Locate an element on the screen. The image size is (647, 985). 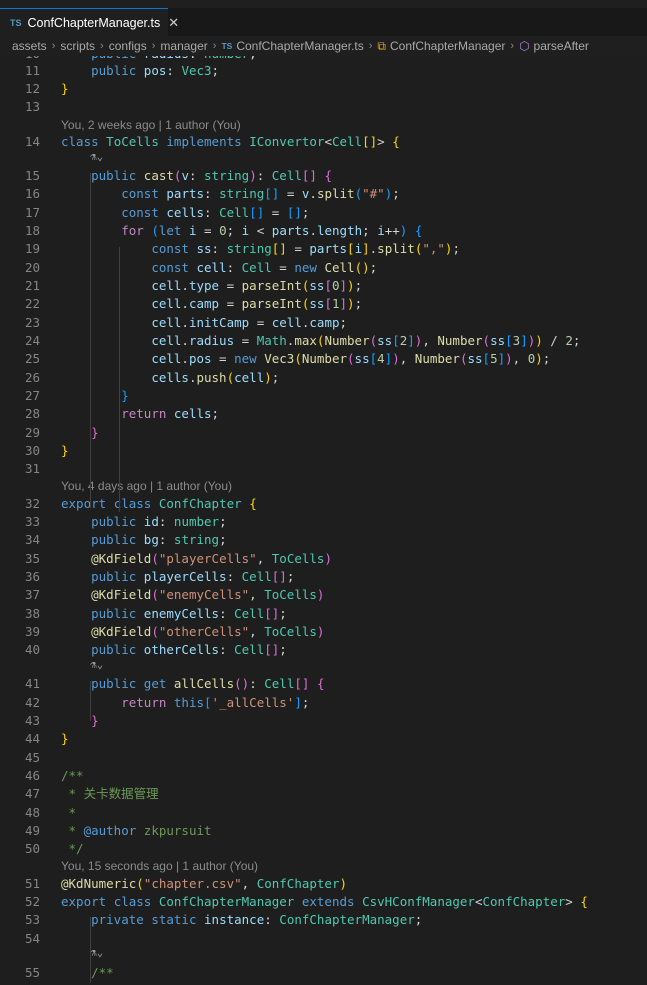
line-number: 20 is located at coordinates (32, 267).